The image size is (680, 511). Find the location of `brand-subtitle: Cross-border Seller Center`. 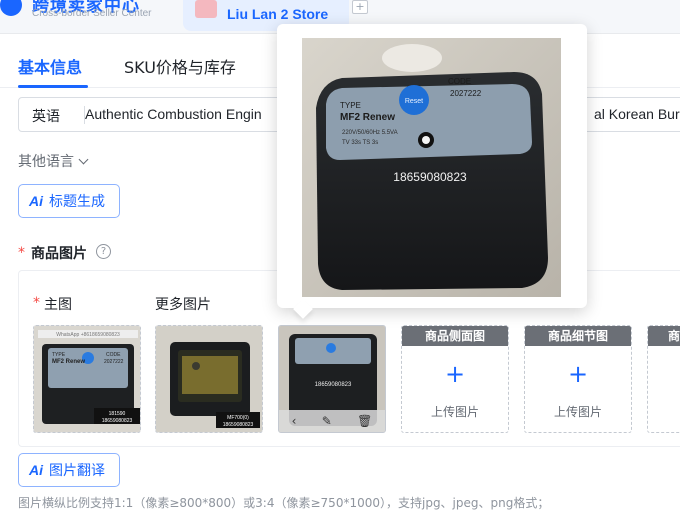

brand-subtitle: Cross-border Seller Center is located at coordinates (92, 13).